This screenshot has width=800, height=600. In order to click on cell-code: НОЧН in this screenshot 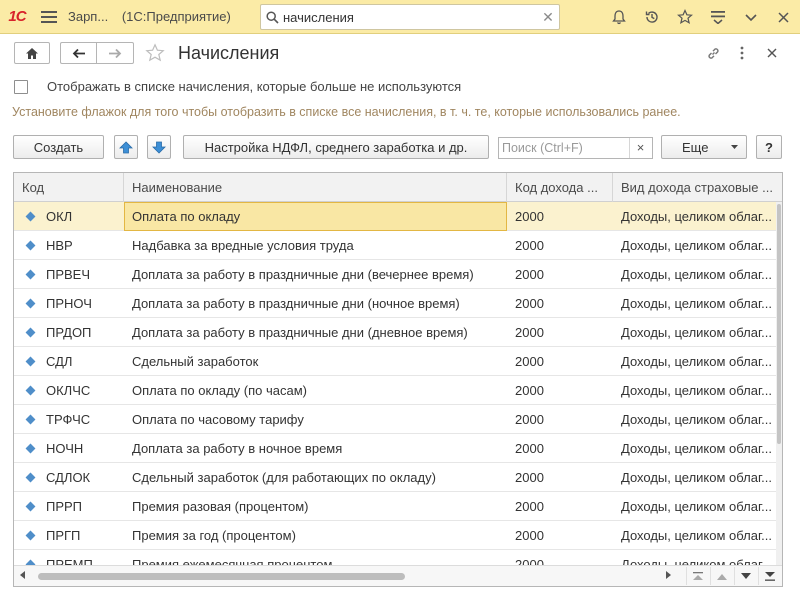, I will do `click(69, 448)`.